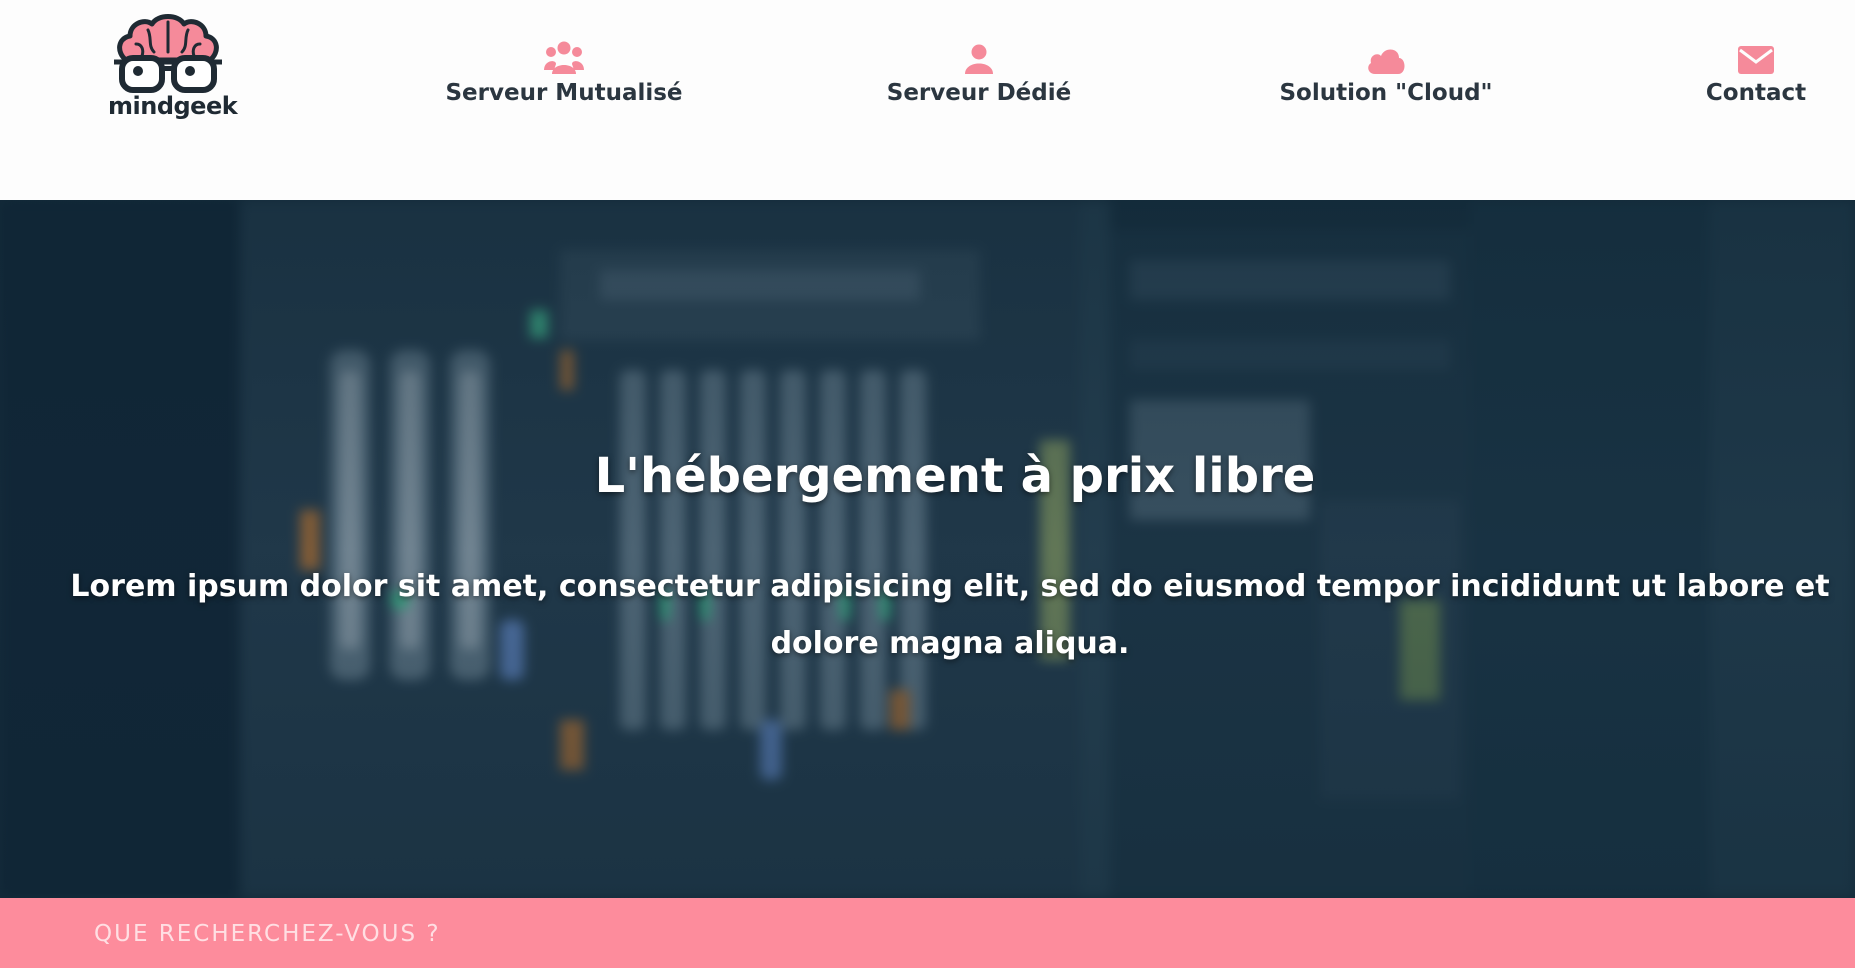 The image size is (1855, 968). I want to click on envelope-icon, so click(1756, 54).